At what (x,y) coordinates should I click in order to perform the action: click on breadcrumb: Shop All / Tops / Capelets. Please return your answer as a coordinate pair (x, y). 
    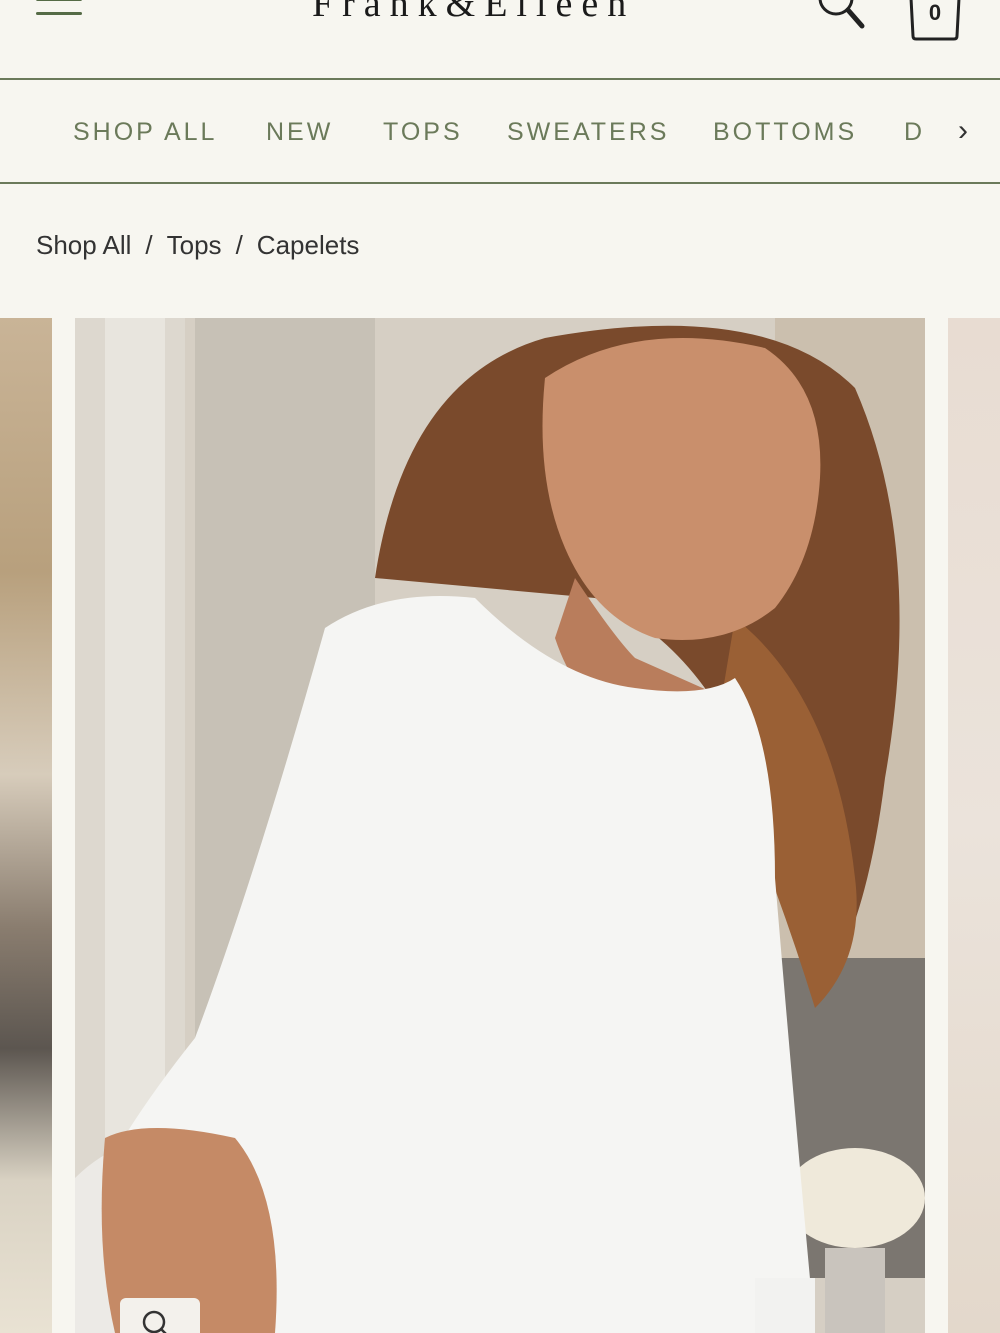
    Looking at the image, I should click on (197, 246).